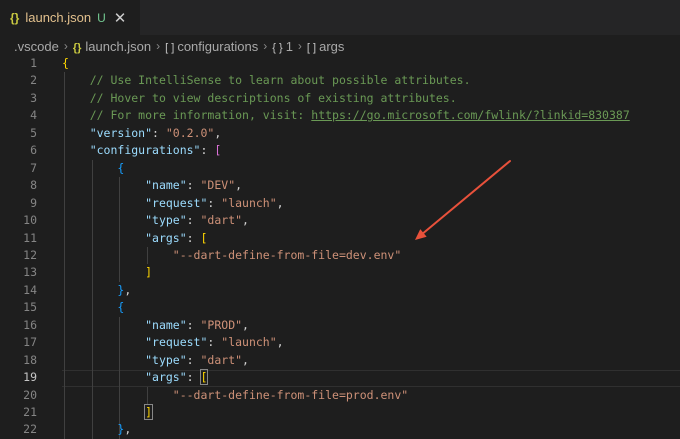 This screenshot has width=680, height=439. Describe the element at coordinates (218, 46) in the screenshot. I see `breadcrumb-label: configurations` at that location.